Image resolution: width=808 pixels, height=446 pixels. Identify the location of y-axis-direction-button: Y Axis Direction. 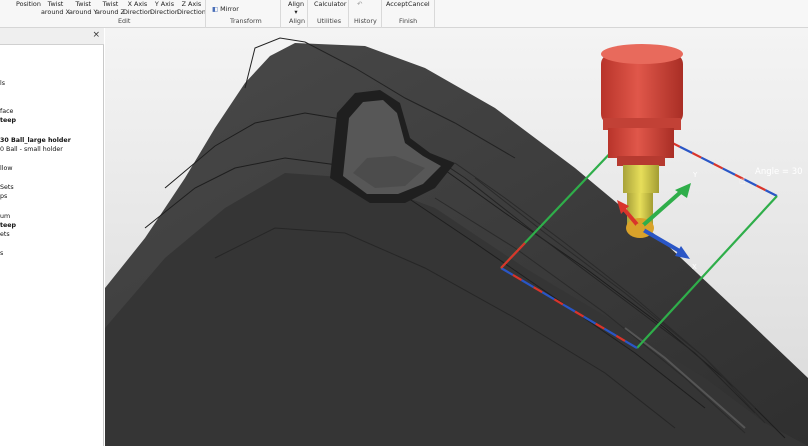
(164, 8).